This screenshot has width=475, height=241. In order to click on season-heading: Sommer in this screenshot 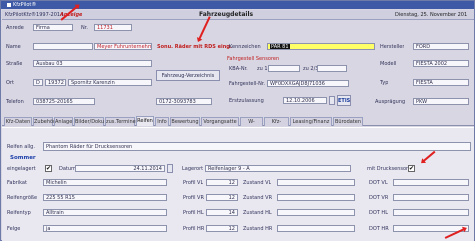, I will do `click(23, 158)`.